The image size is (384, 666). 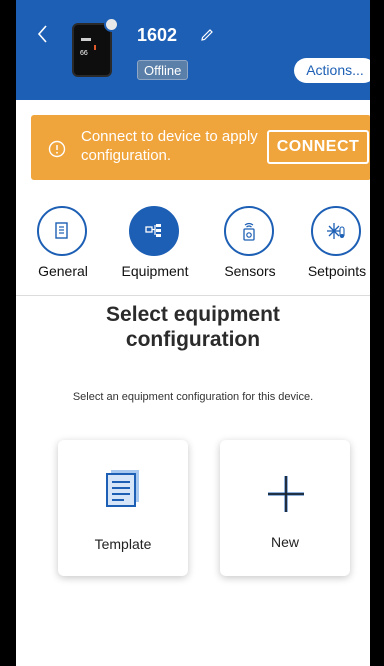 I want to click on thermostat-thumbnail: 66, so click(x=95, y=47).